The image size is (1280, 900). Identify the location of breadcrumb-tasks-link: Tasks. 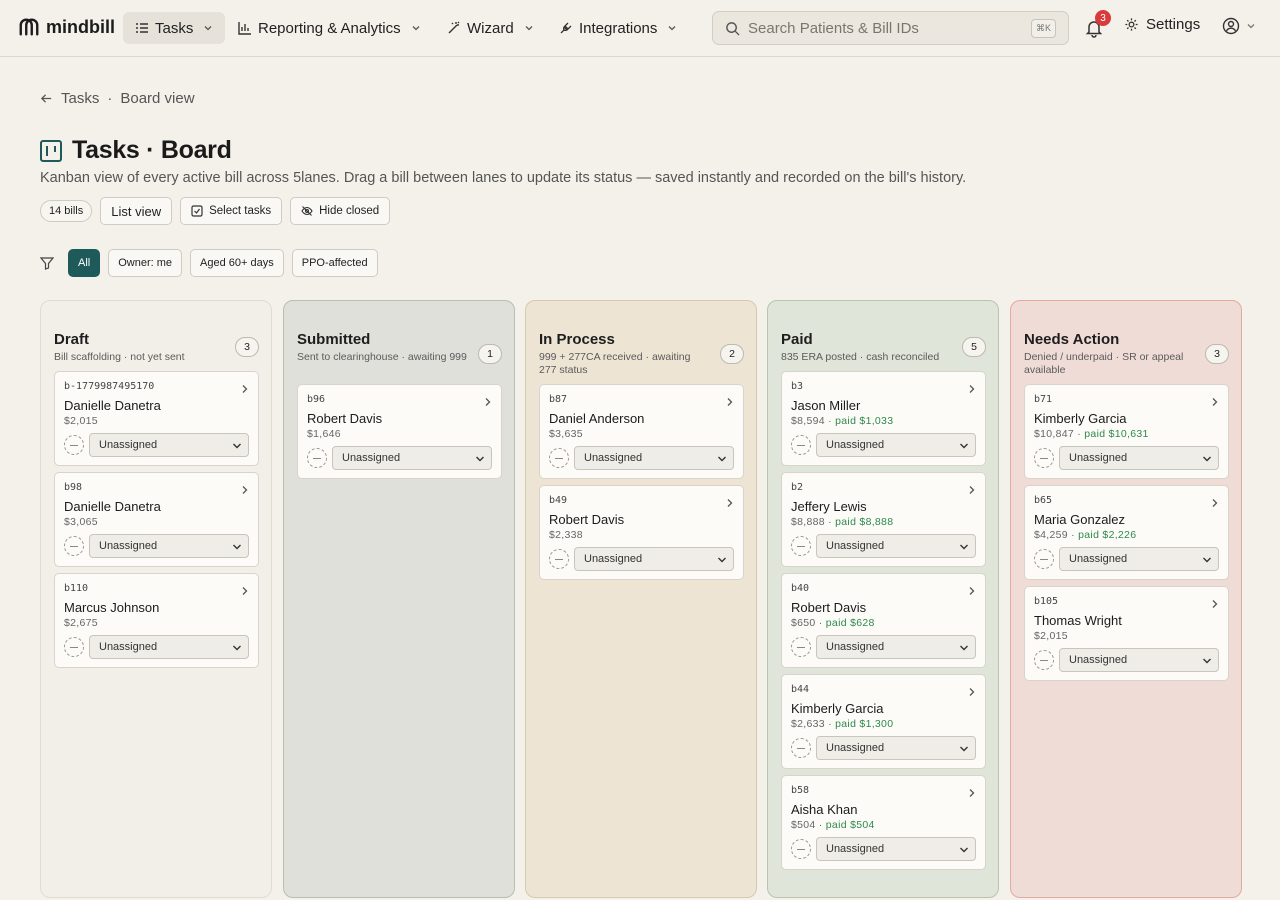
(80, 98).